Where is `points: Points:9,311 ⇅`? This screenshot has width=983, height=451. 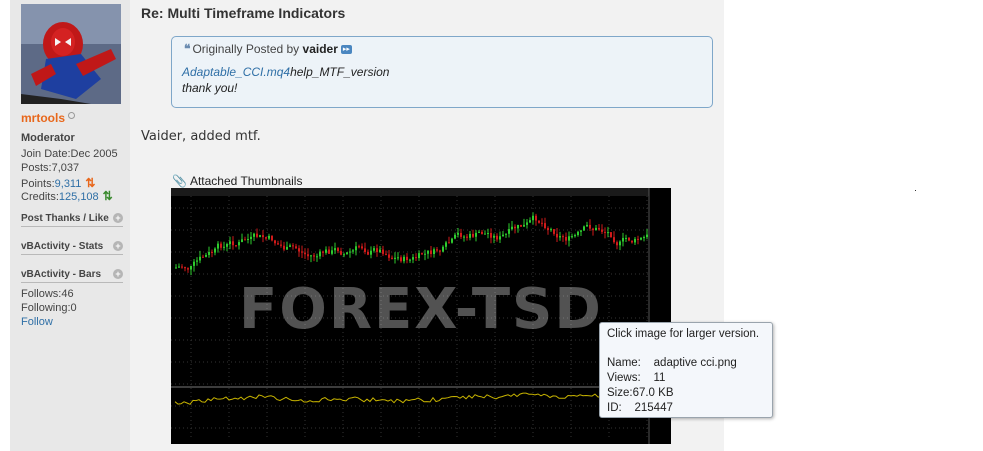
points: Points:9,311 ⇅ is located at coordinates (58, 183).